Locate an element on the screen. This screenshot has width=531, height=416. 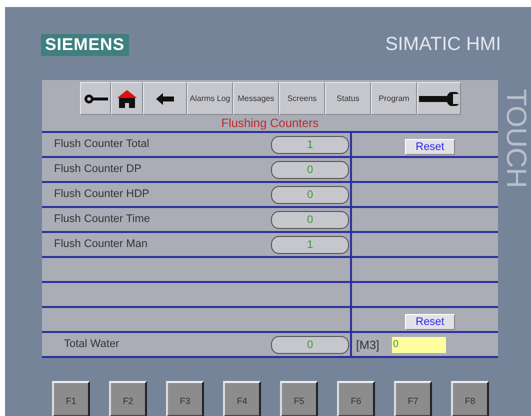
toolbar-button: Screens is located at coordinates (302, 98).